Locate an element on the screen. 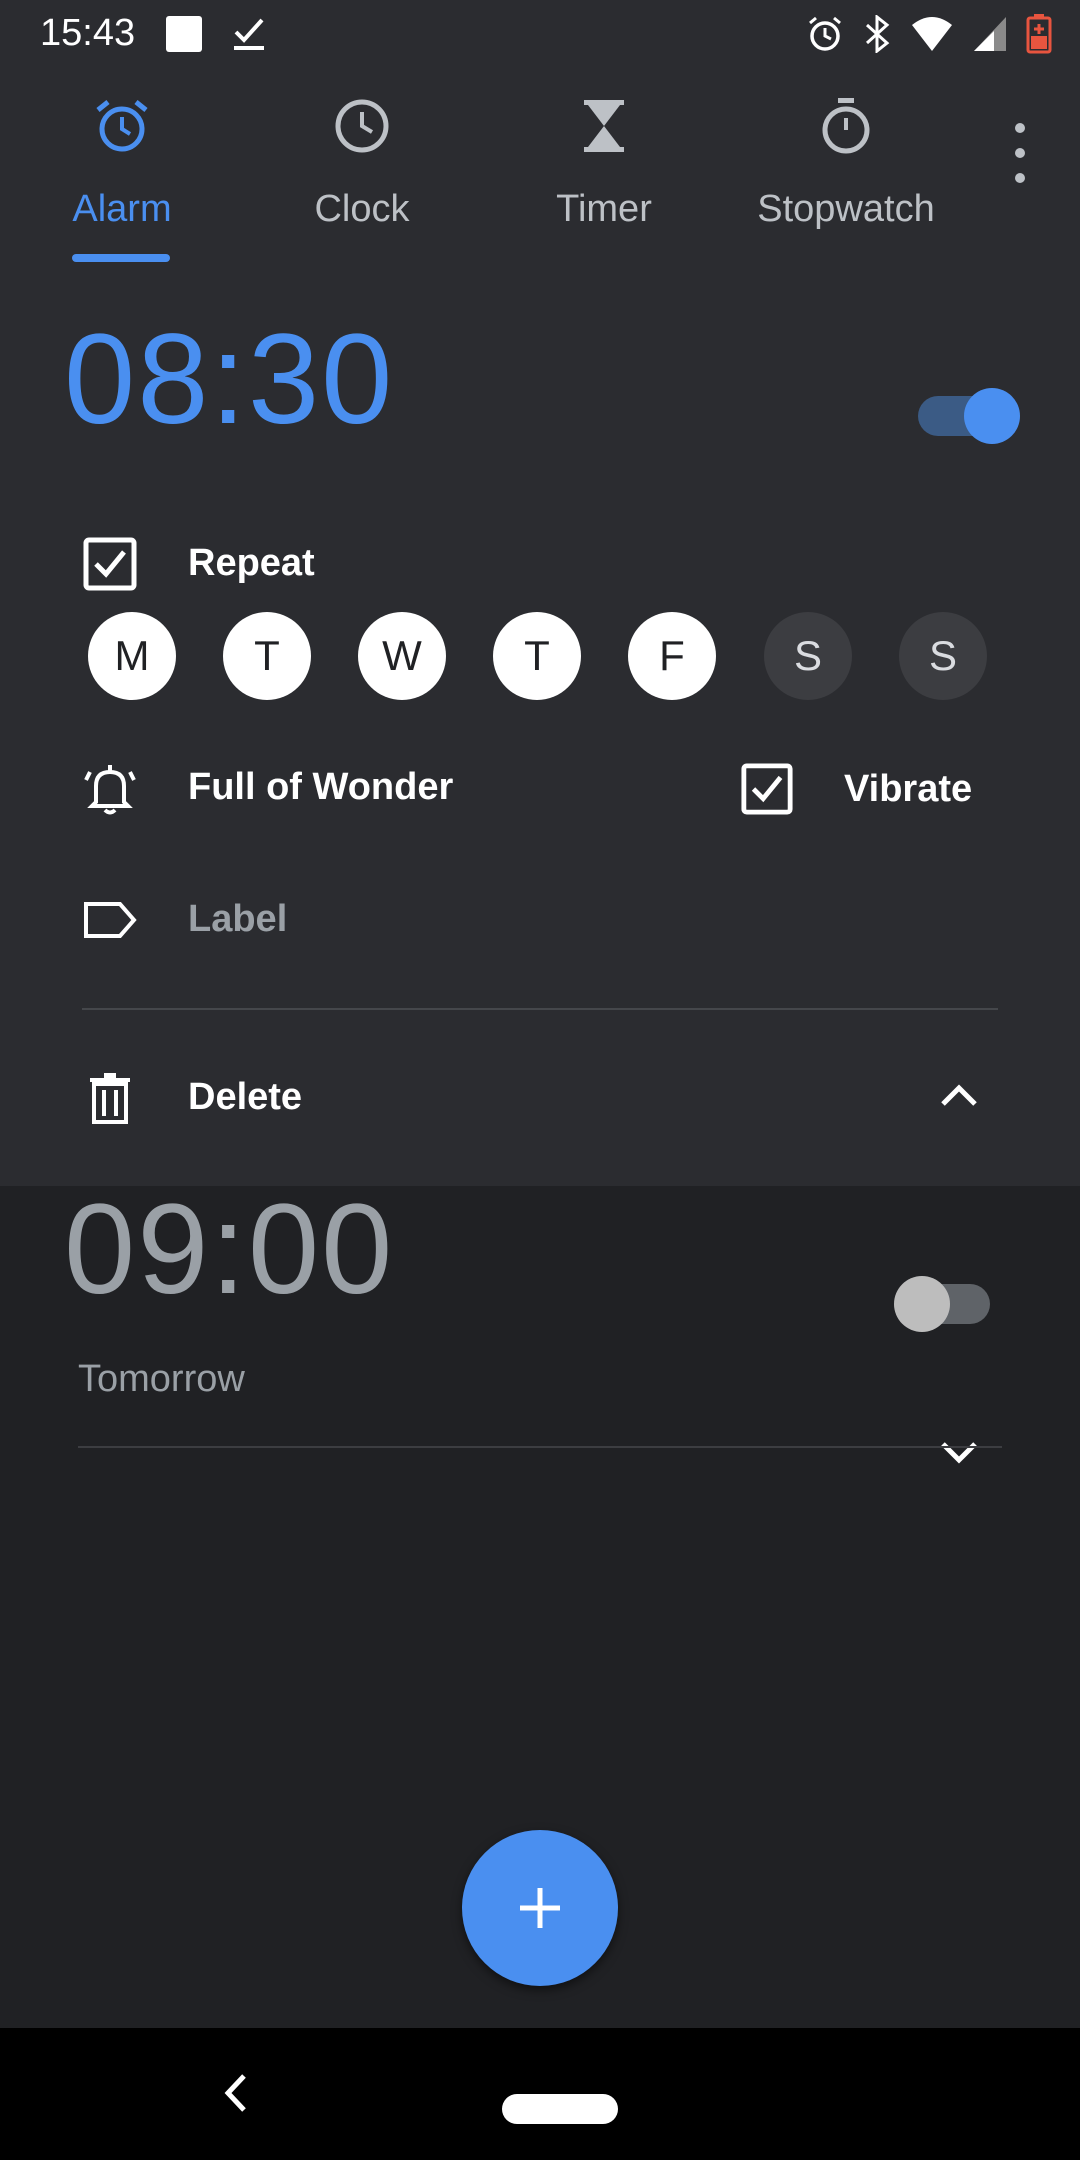  status-time: 15:43 is located at coordinates (88, 33).